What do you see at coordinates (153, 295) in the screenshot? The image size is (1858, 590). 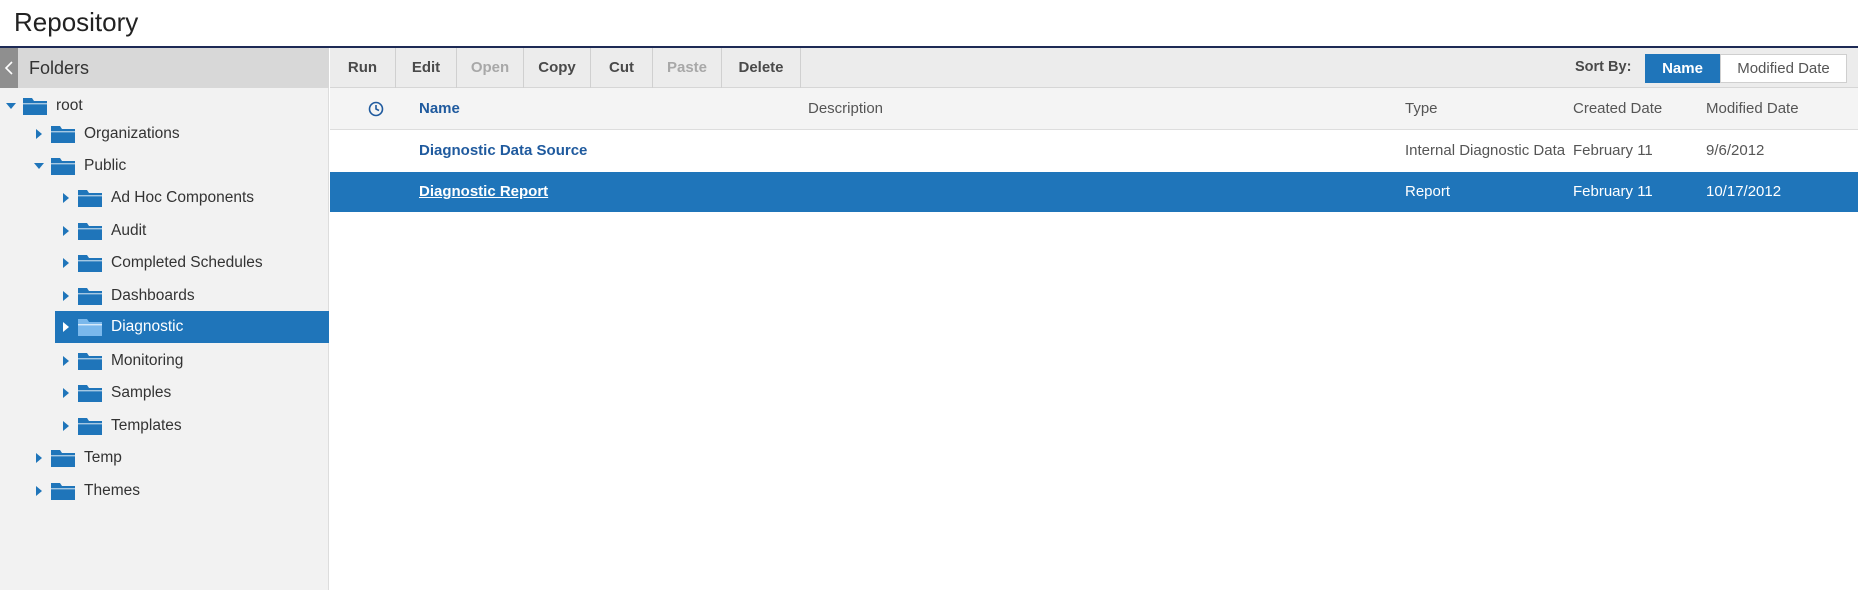 I see `tree-item-label: Dashboards` at bounding box center [153, 295].